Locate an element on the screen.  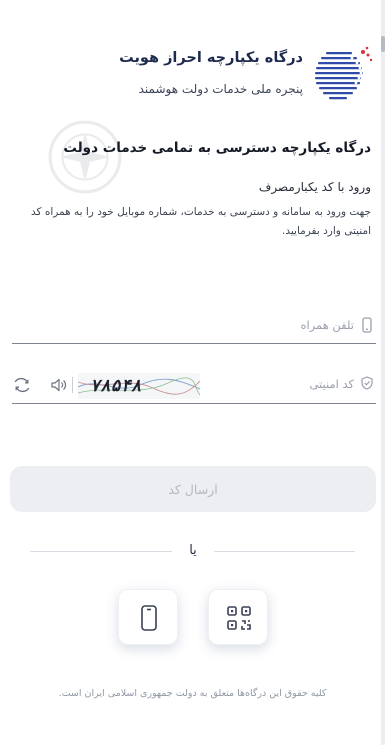
qr-code-icon is located at coordinates (239, 618).